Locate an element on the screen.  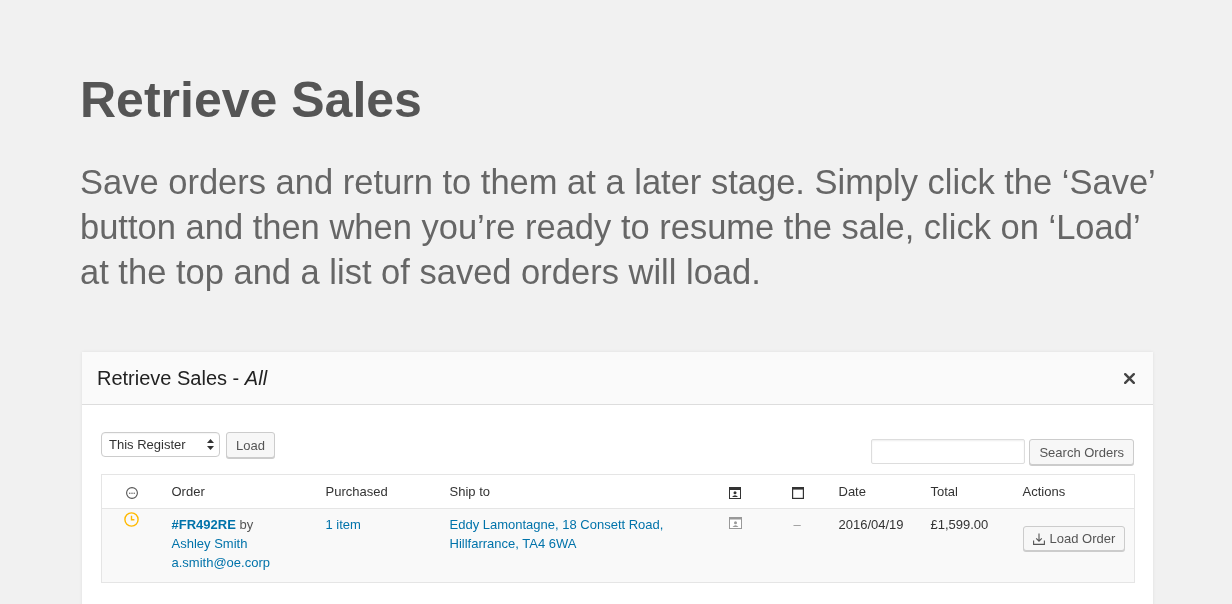
load-button: Load is located at coordinates (250, 445).